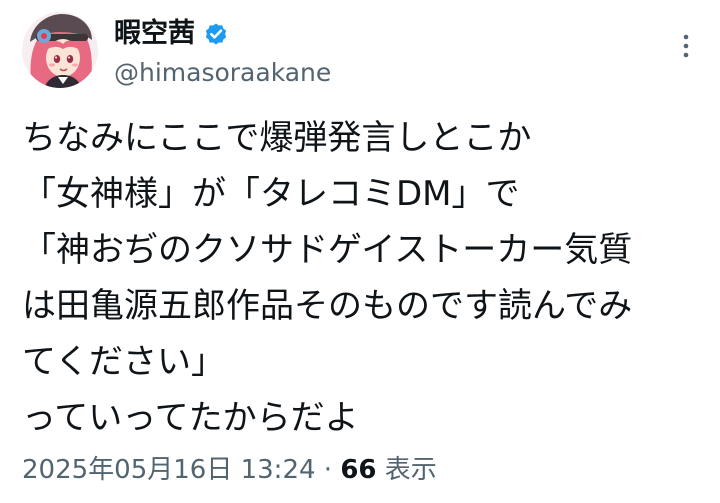  Describe the element at coordinates (327, 306) in the screenshot. I see `tweet-line: は田亀源五郎作品そのものです読んでみ` at that location.